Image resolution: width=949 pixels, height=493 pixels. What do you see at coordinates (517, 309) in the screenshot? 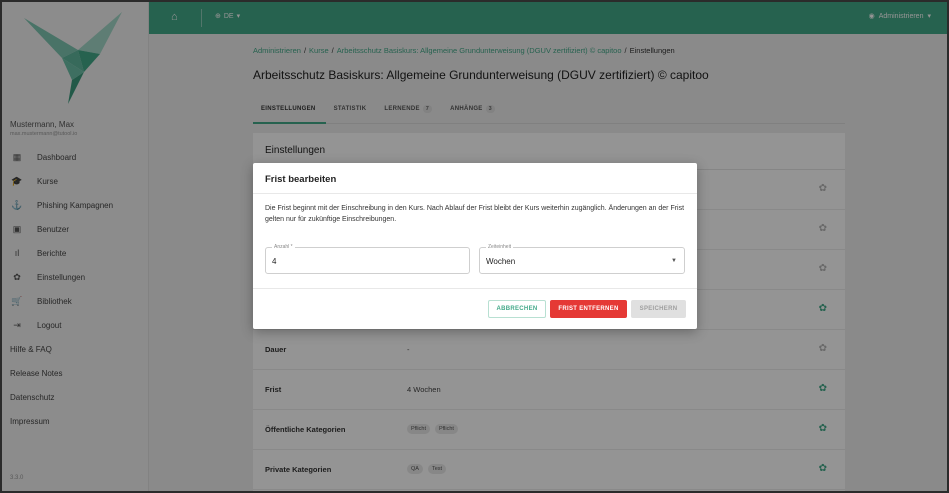
I see `cancel-button: ABBRECHEN` at bounding box center [517, 309].